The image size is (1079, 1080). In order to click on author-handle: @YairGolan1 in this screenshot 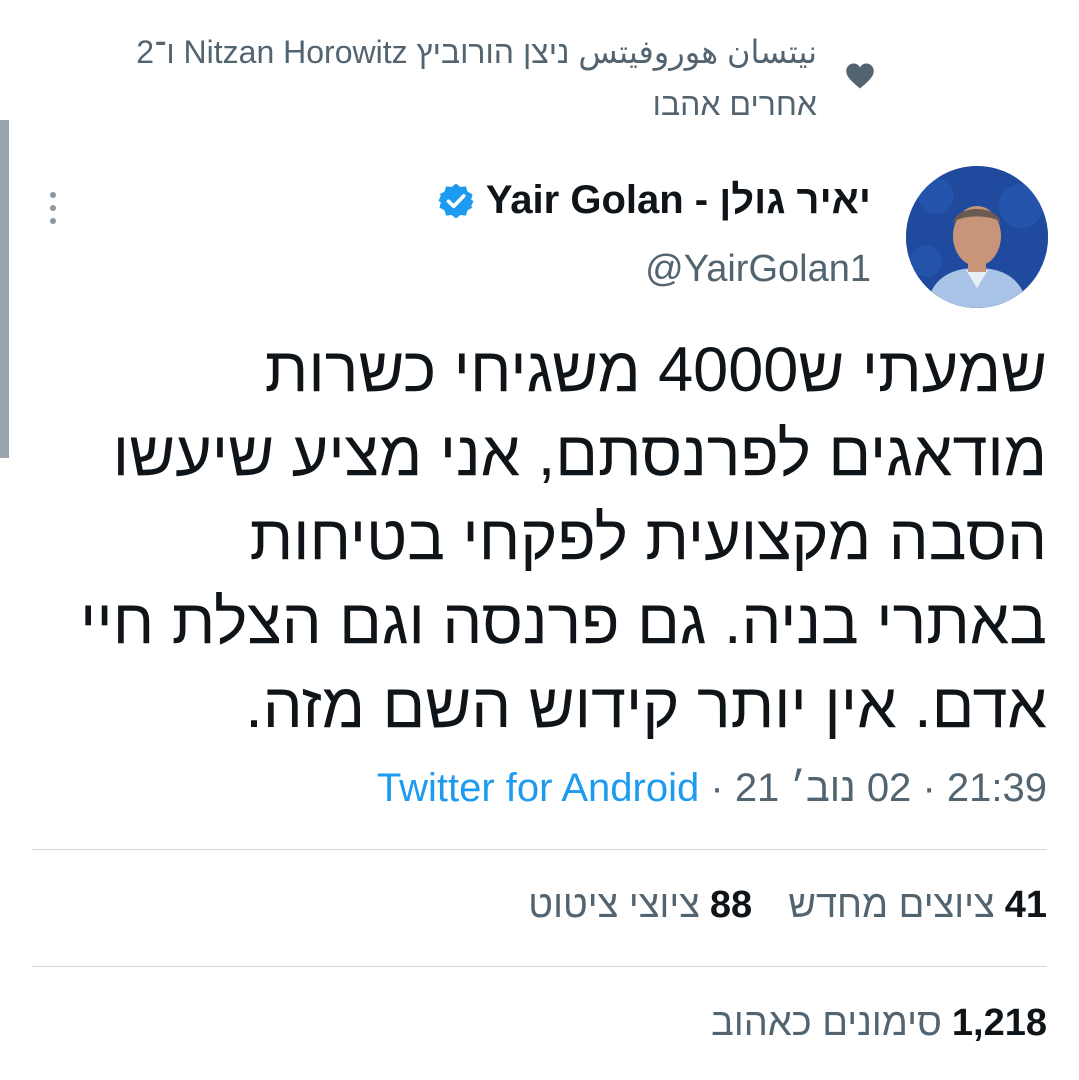, I will do `click(758, 269)`.